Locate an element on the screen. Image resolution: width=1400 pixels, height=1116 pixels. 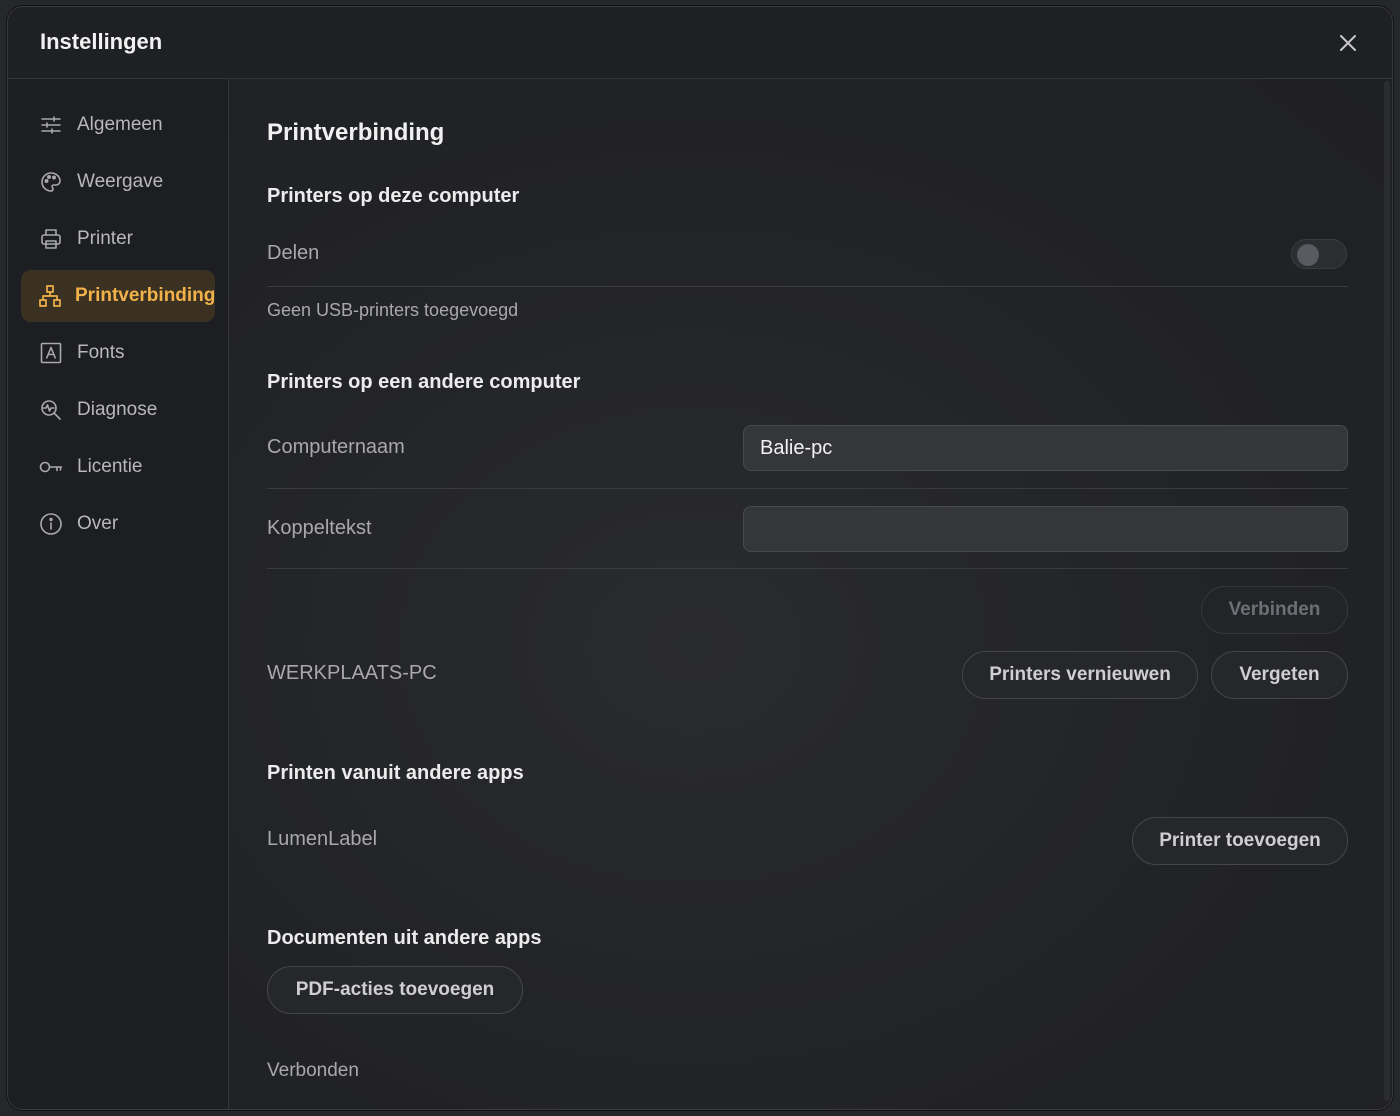
sliders-icon is located at coordinates (51, 125).